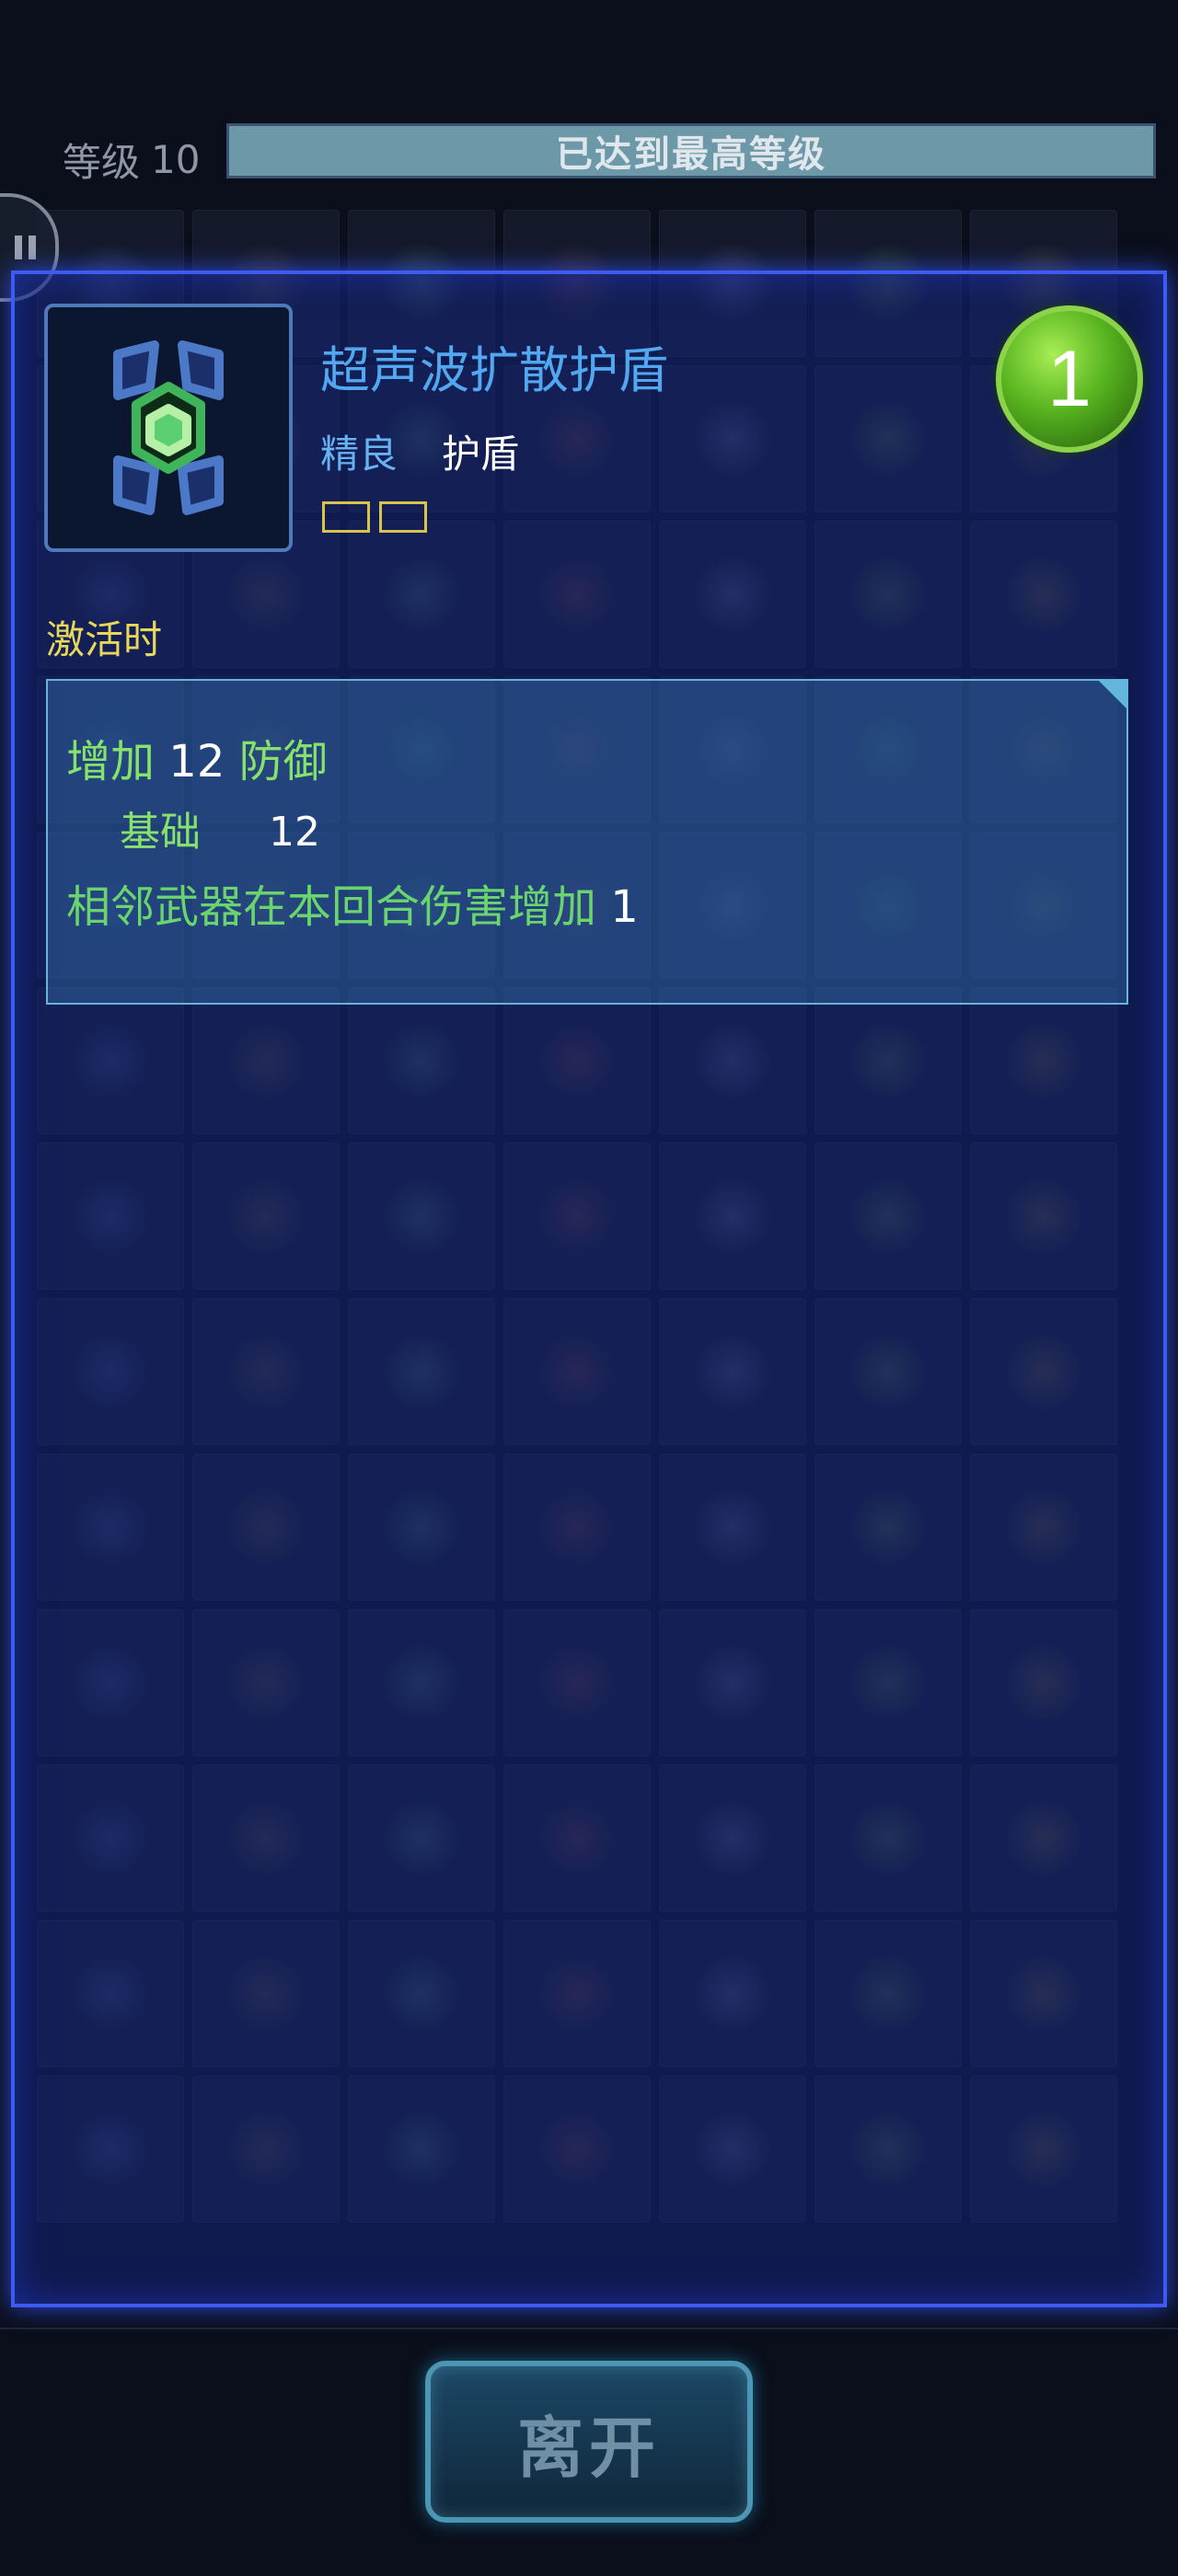  Describe the element at coordinates (359, 454) in the screenshot. I see `item-rarity: 精良` at that location.